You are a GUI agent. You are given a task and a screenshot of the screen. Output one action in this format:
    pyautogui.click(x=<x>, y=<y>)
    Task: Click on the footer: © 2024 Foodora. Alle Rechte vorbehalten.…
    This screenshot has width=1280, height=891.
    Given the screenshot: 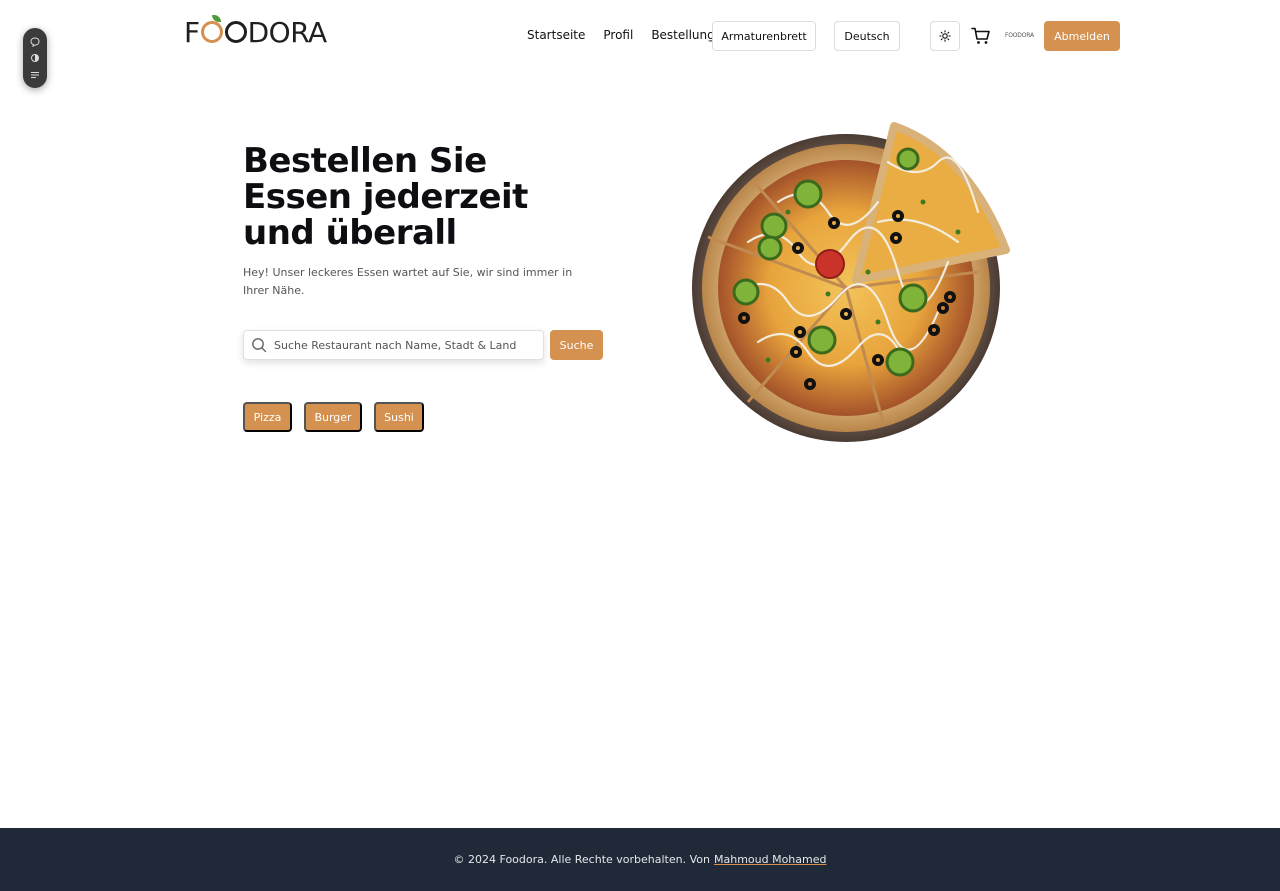 What is the action you would take?
    pyautogui.click(x=640, y=859)
    